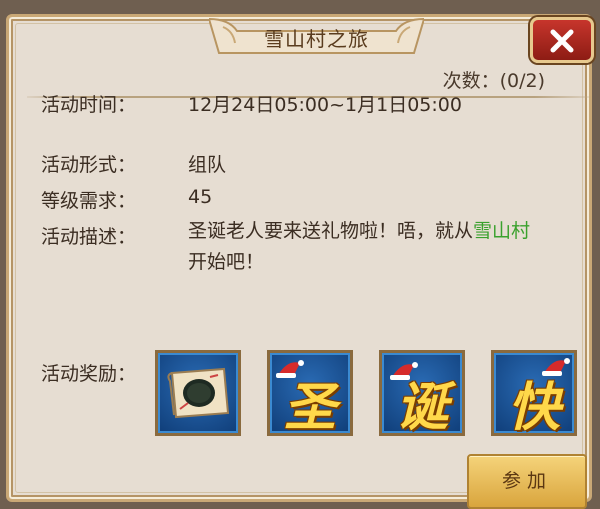 Image resolution: width=600 pixels, height=509 pixels. I want to click on attempt-count: 次数：(0/2), so click(493, 81).